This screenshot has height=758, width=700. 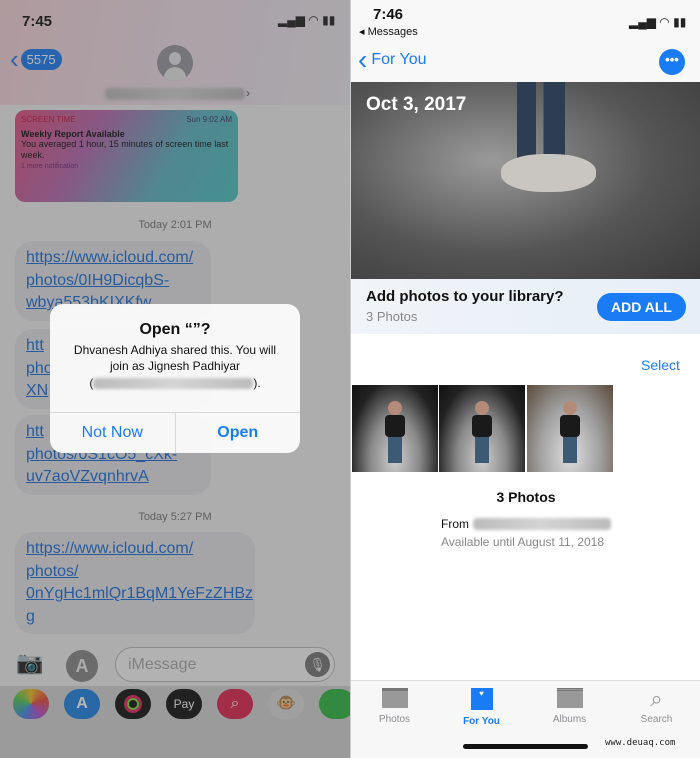 What do you see at coordinates (656, 719) in the screenshot?
I see `tab-label: Search` at bounding box center [656, 719].